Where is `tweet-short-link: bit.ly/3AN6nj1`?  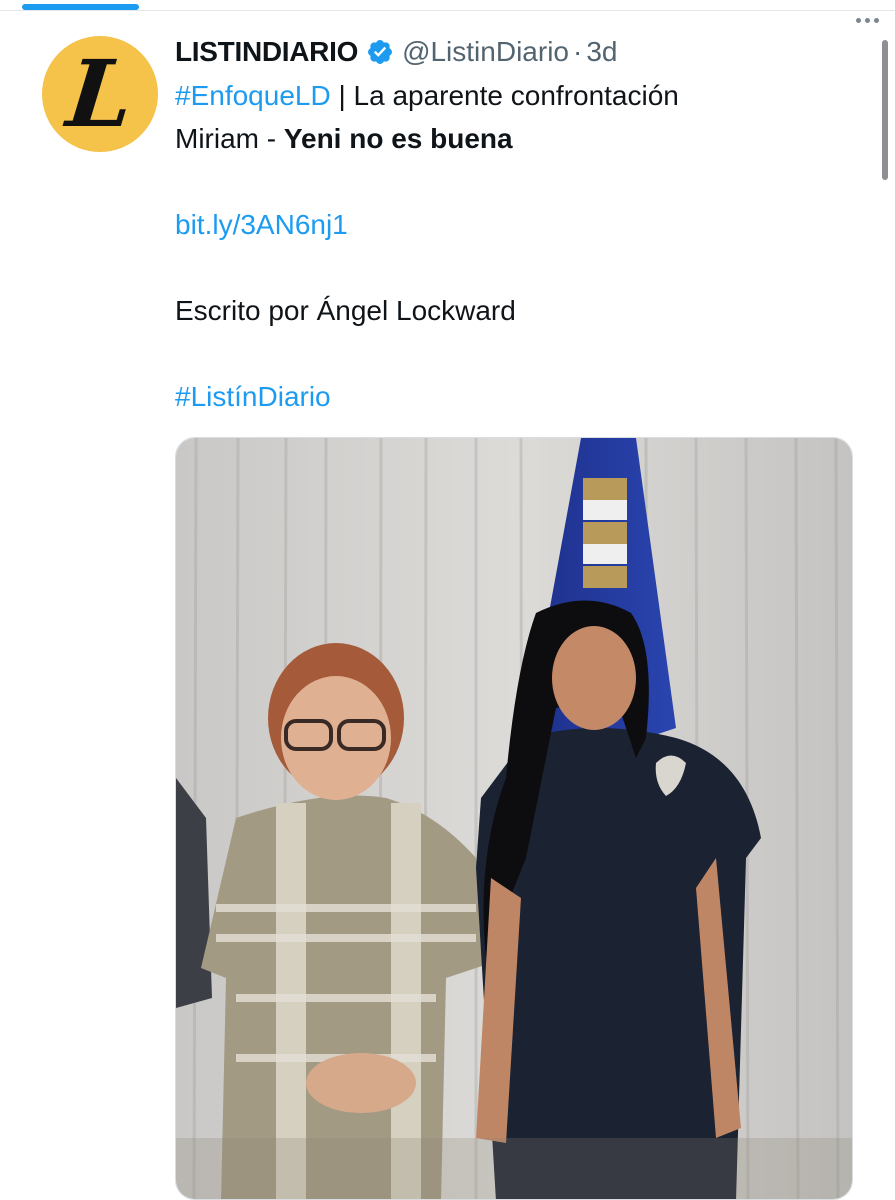 tweet-short-link: bit.ly/3AN6nj1 is located at coordinates (261, 224).